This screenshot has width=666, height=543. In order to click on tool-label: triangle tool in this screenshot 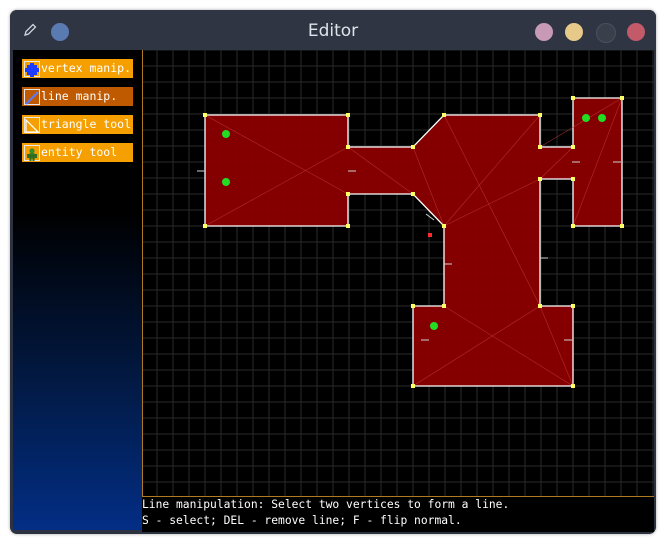, I will do `click(86, 124)`.